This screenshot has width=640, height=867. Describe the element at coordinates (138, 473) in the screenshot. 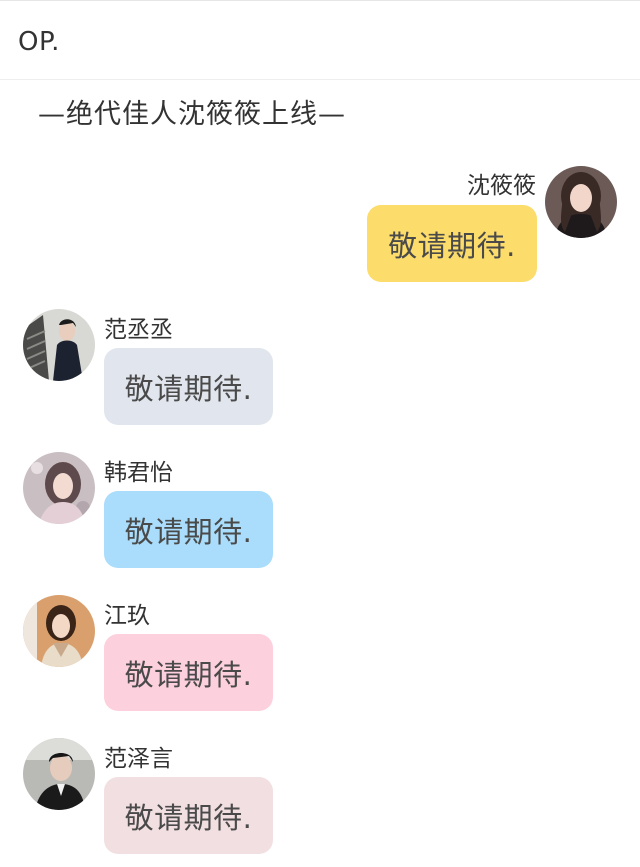

I see `sender-name: 韩君怡` at that location.